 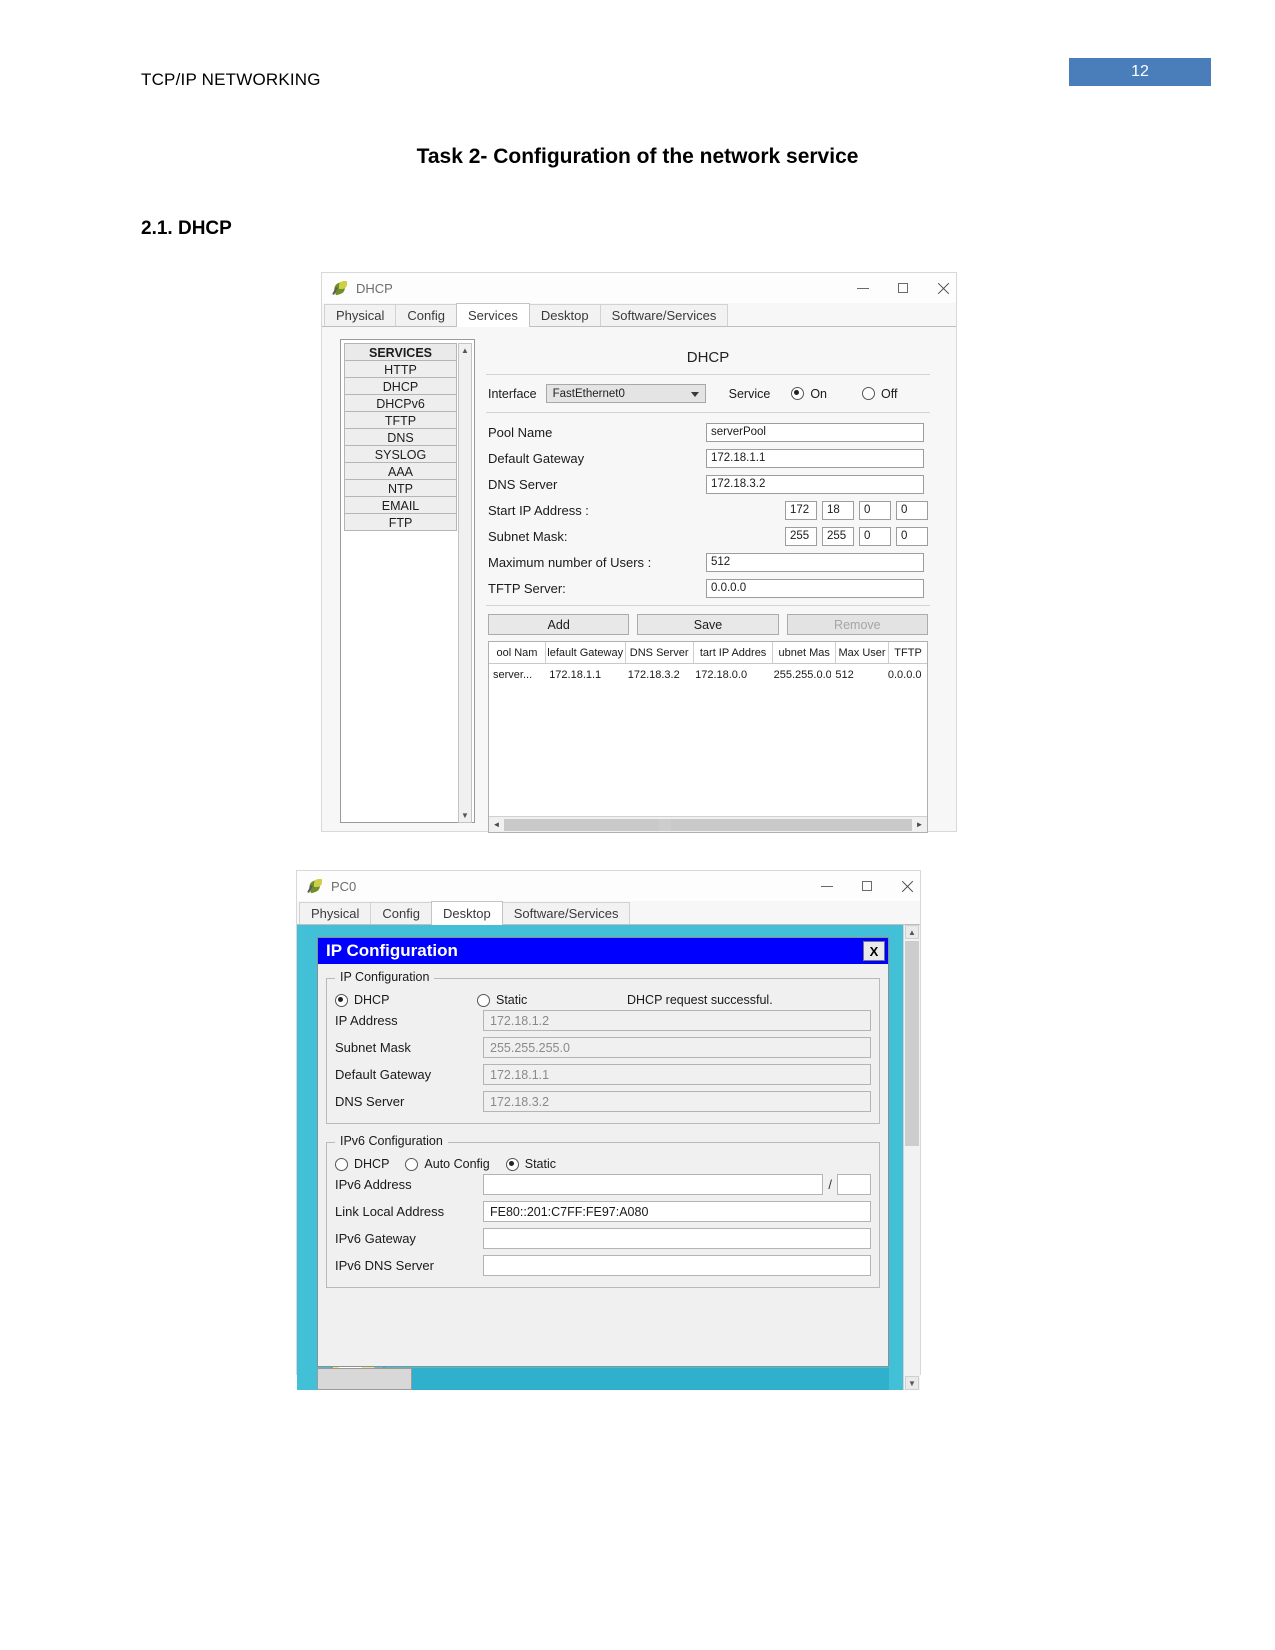 What do you see at coordinates (603, 951) in the screenshot?
I see `ip-configuration-titlebar: IP Configuration X` at bounding box center [603, 951].